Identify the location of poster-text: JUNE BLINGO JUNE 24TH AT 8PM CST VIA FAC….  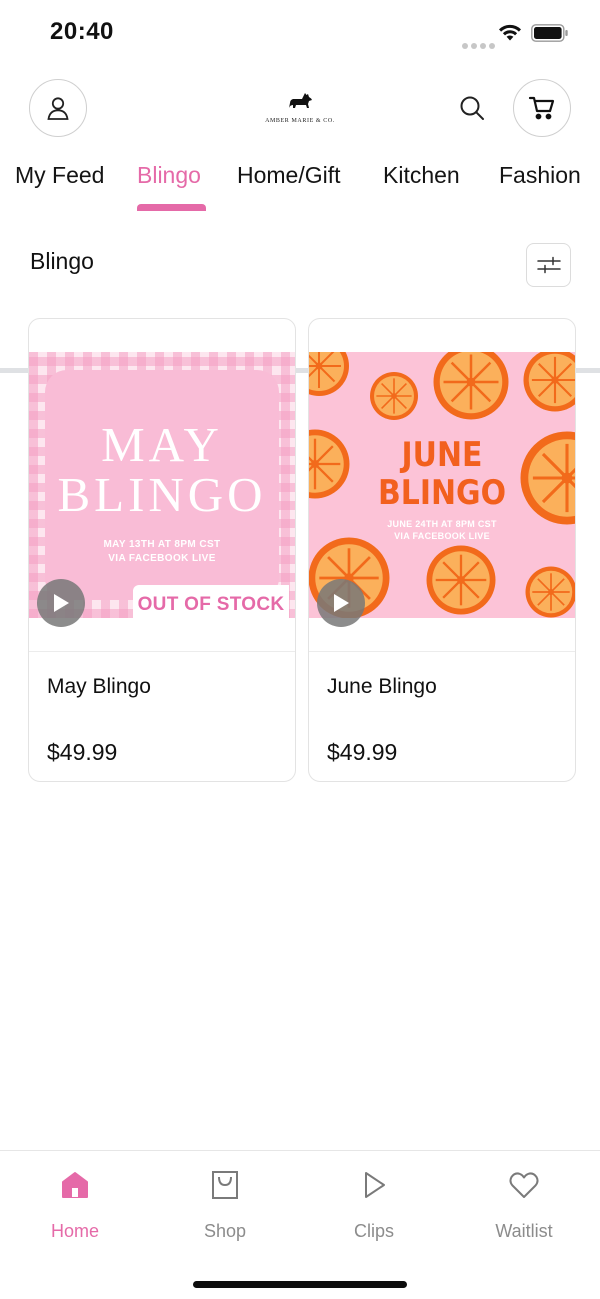
(442, 489).